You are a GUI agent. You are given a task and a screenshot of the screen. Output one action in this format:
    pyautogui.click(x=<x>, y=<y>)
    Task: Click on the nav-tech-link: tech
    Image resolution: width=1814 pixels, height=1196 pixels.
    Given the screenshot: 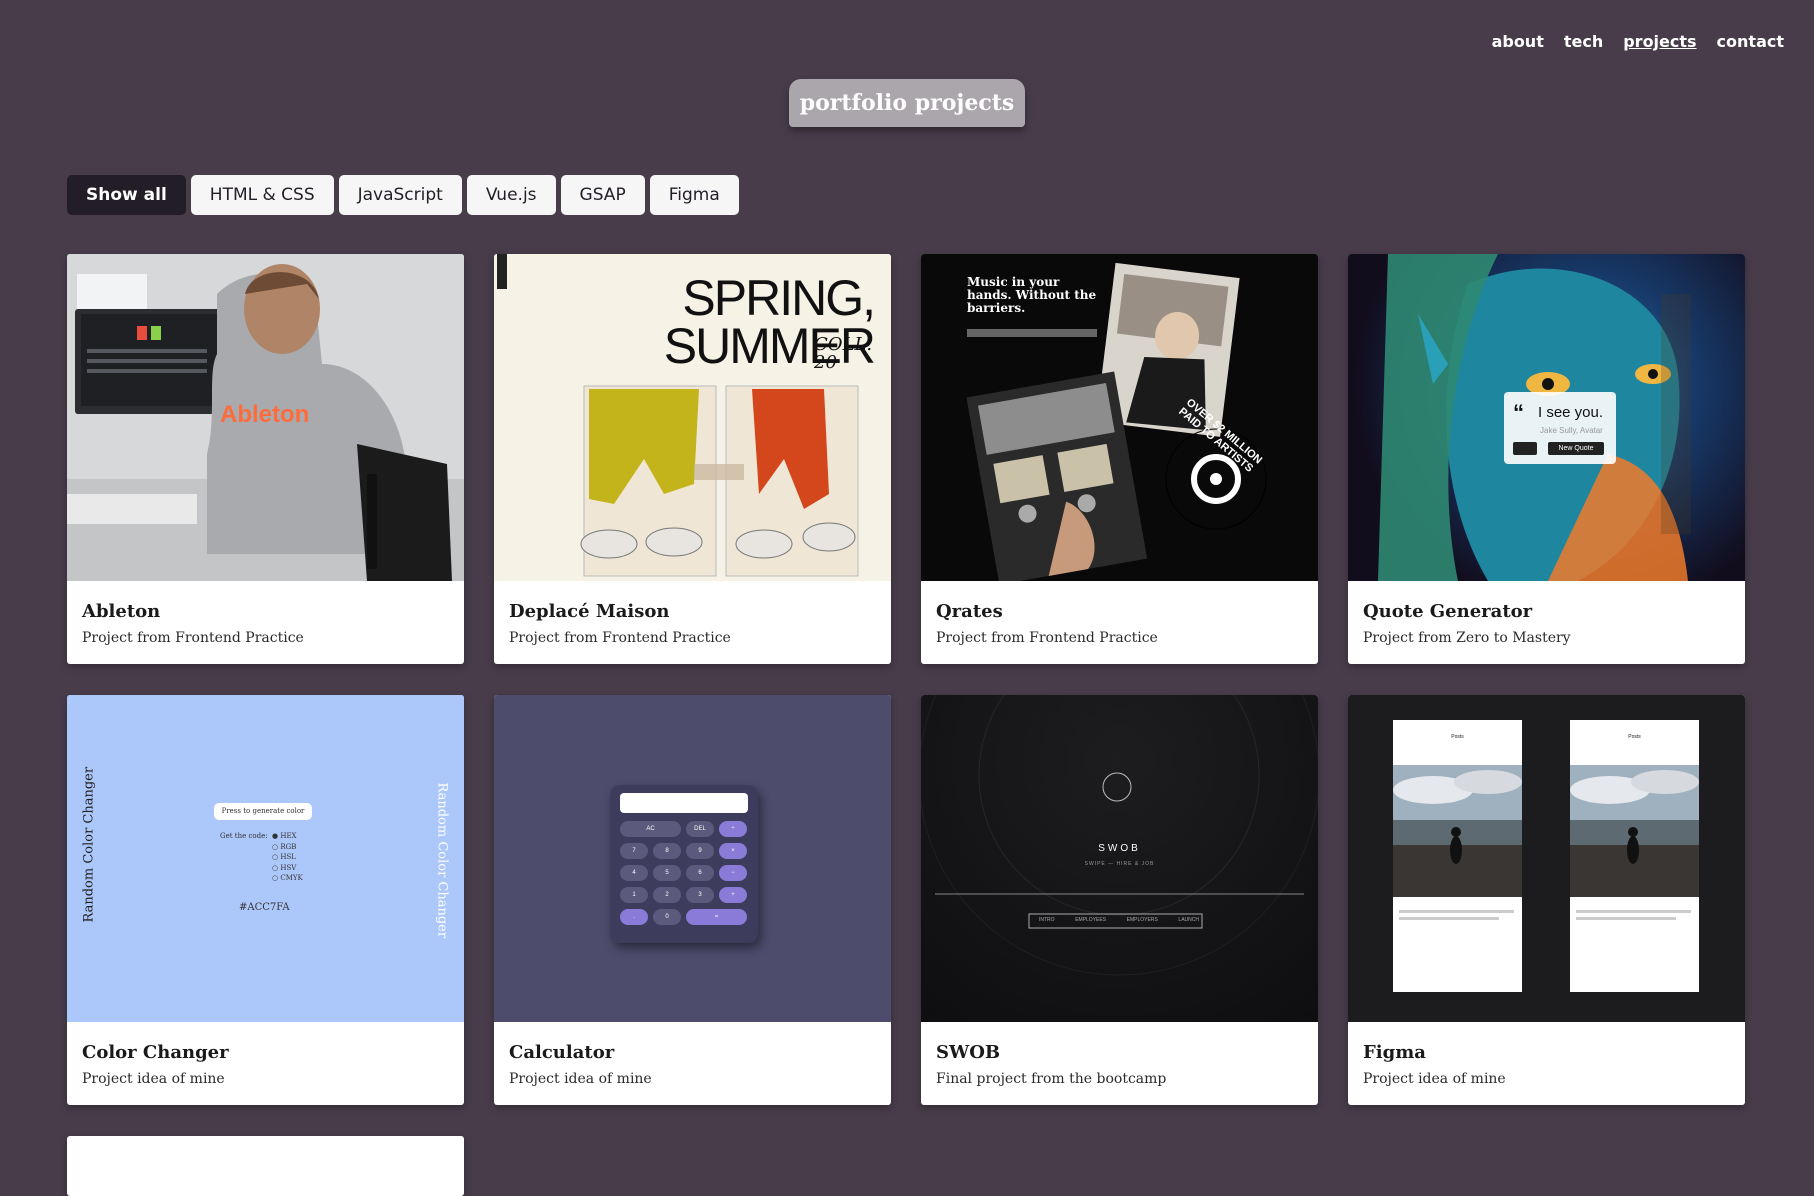 What is the action you would take?
    pyautogui.click(x=1583, y=41)
    